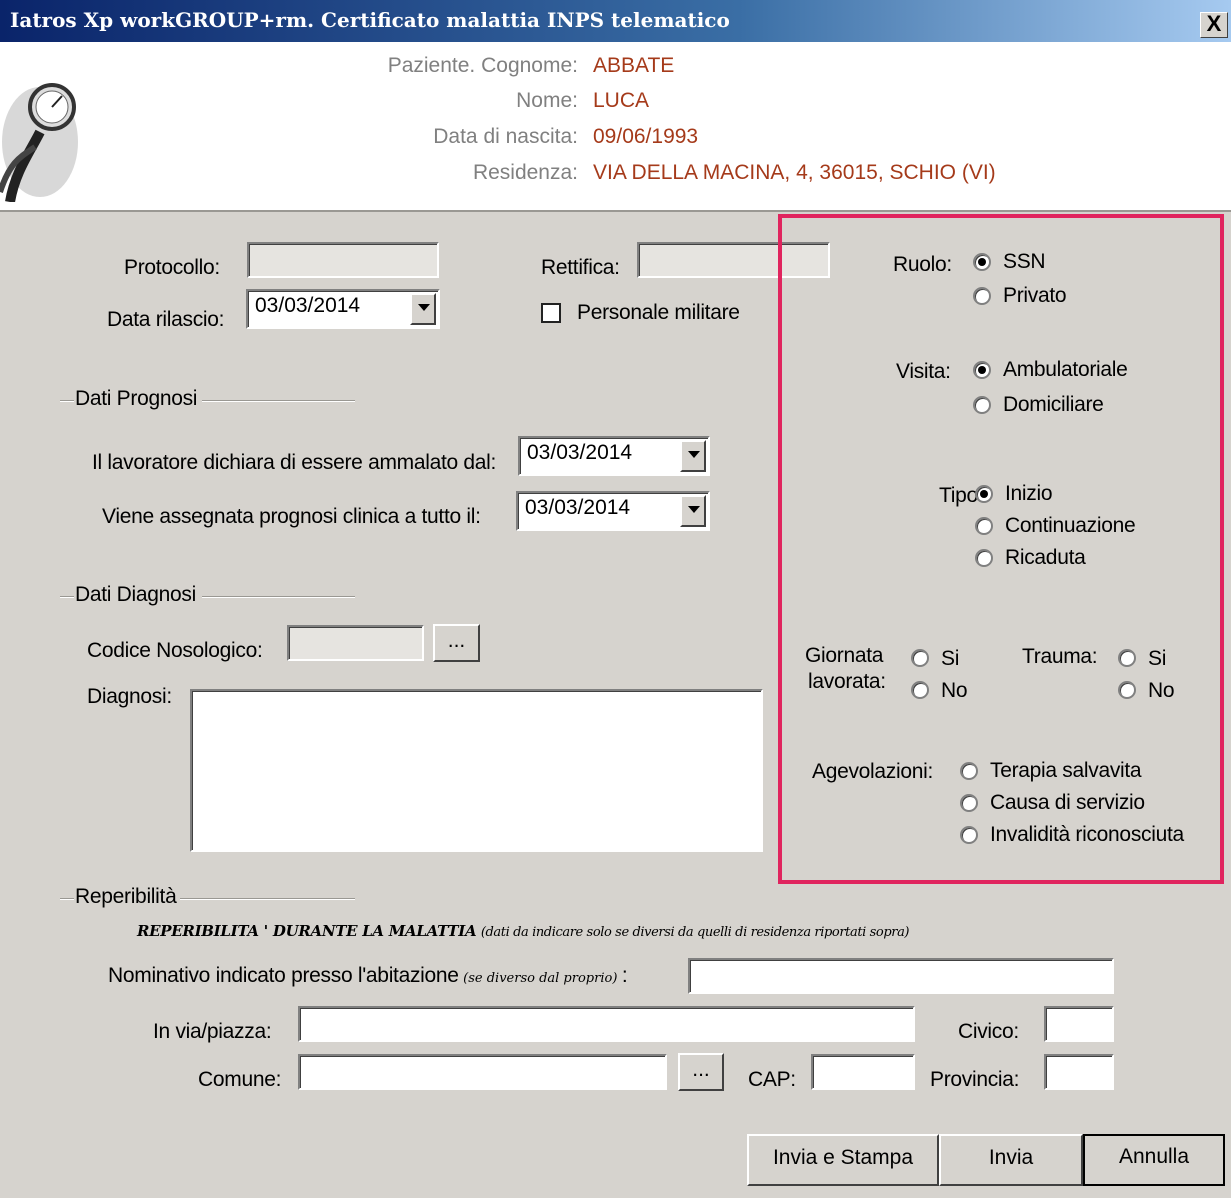 This screenshot has height=1198, width=1231. What do you see at coordinates (614, 456) in the screenshot?
I see `ammalato-dropdown: 03/03/2014` at bounding box center [614, 456].